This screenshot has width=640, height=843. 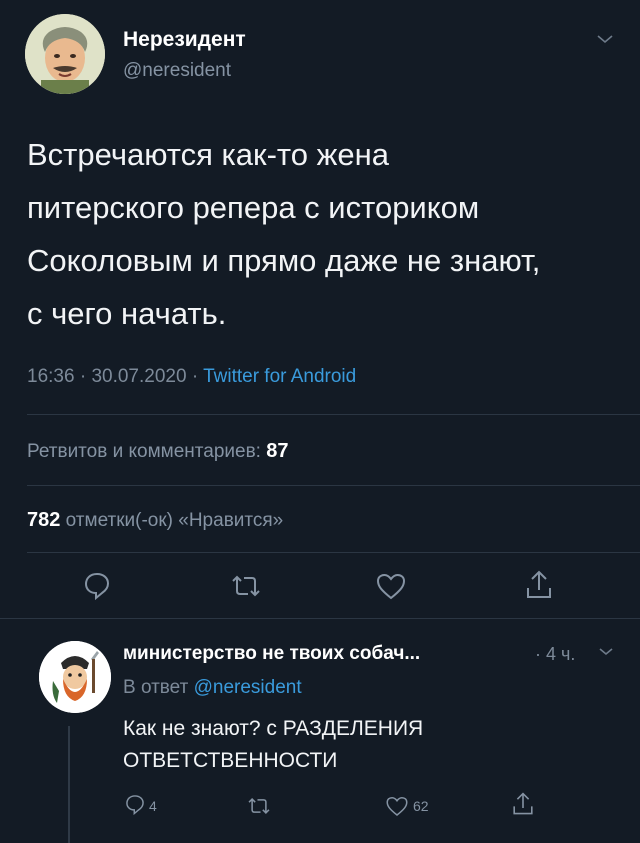 I want to click on tweet-date: 30.07.2020, so click(x=139, y=376).